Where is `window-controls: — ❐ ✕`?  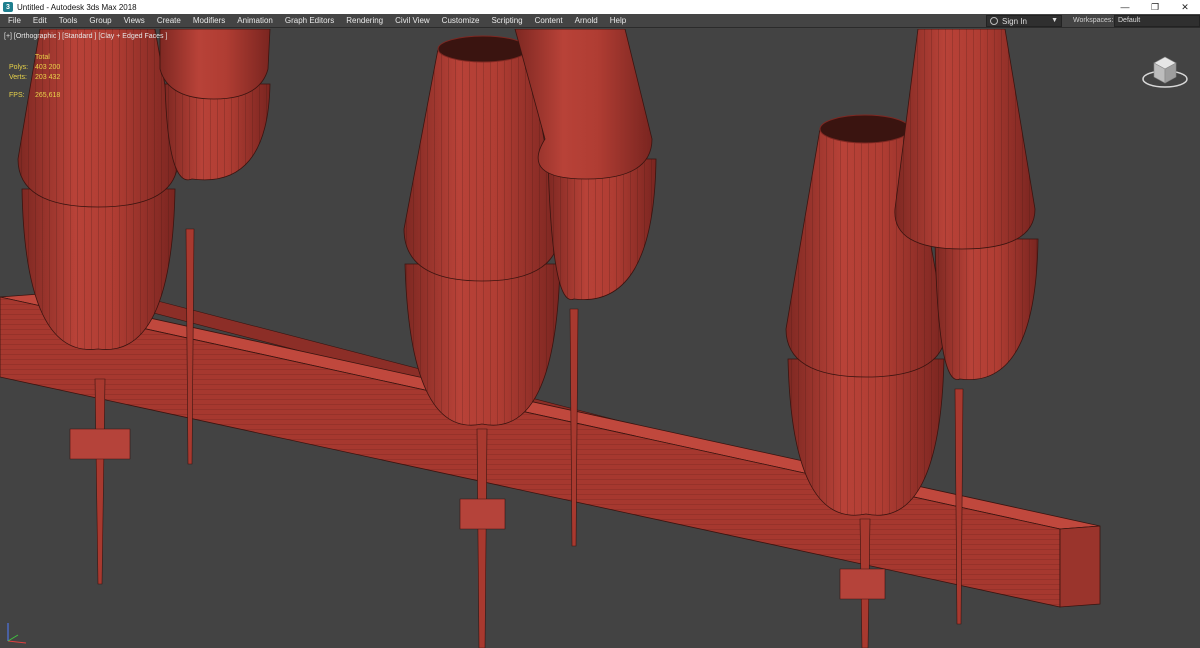 window-controls: — ❐ ✕ is located at coordinates (1155, 7).